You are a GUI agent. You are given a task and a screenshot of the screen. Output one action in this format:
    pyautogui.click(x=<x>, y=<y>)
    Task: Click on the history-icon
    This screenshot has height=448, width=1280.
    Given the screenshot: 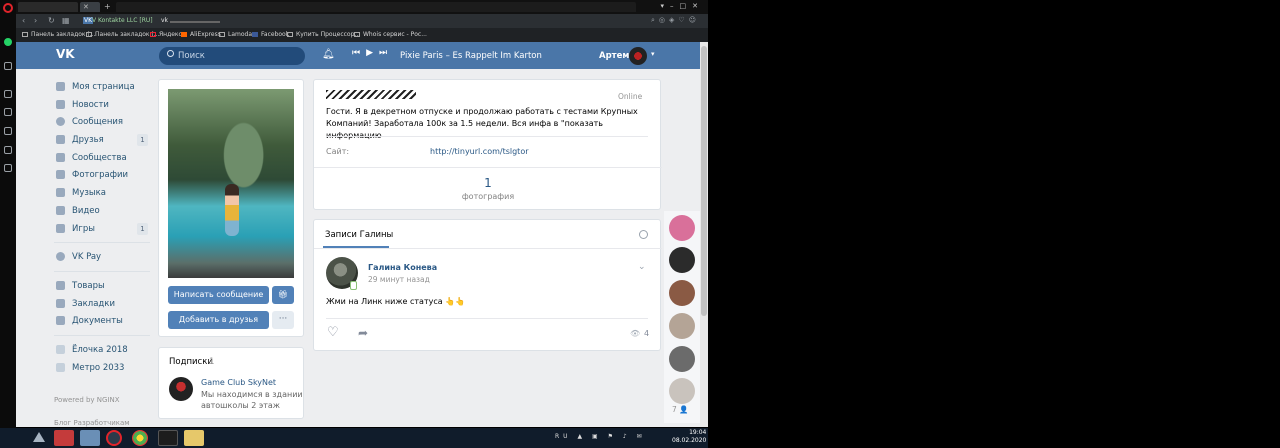 What is the action you would take?
    pyautogui.click(x=8, y=150)
    